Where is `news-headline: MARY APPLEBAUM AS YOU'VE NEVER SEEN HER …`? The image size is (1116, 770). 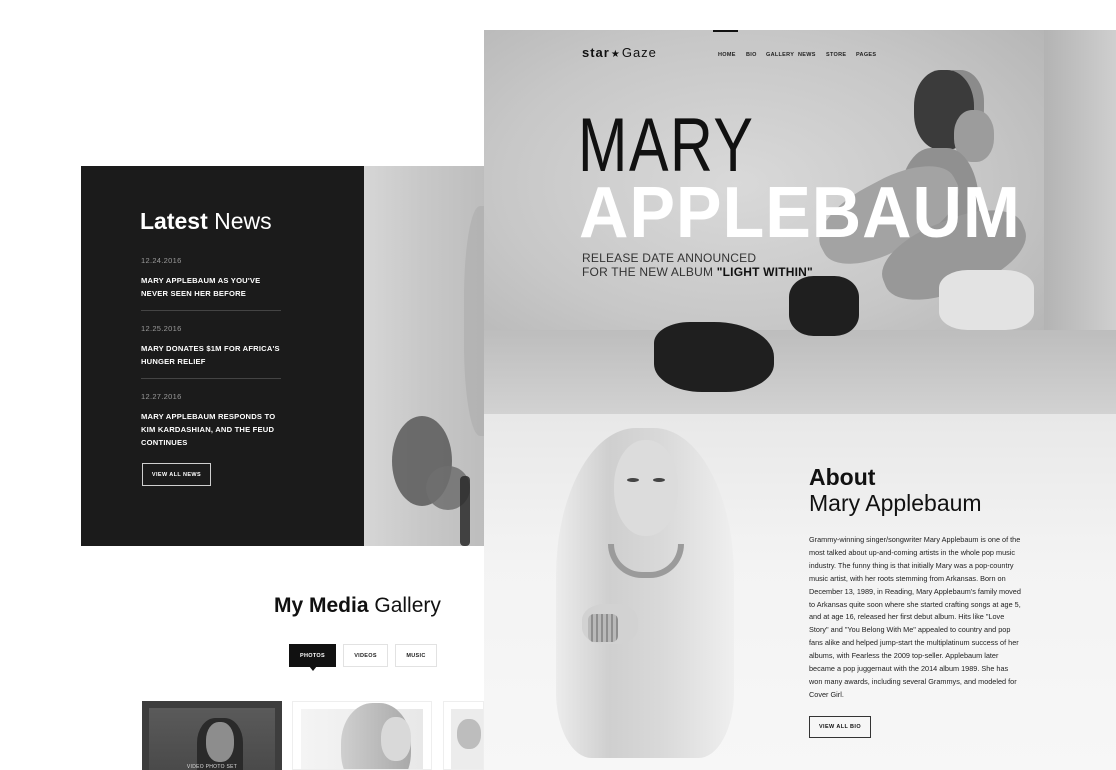
news-headline: MARY APPLEBAUM AS YOU'VE NEVER SEEN HER … is located at coordinates (211, 287).